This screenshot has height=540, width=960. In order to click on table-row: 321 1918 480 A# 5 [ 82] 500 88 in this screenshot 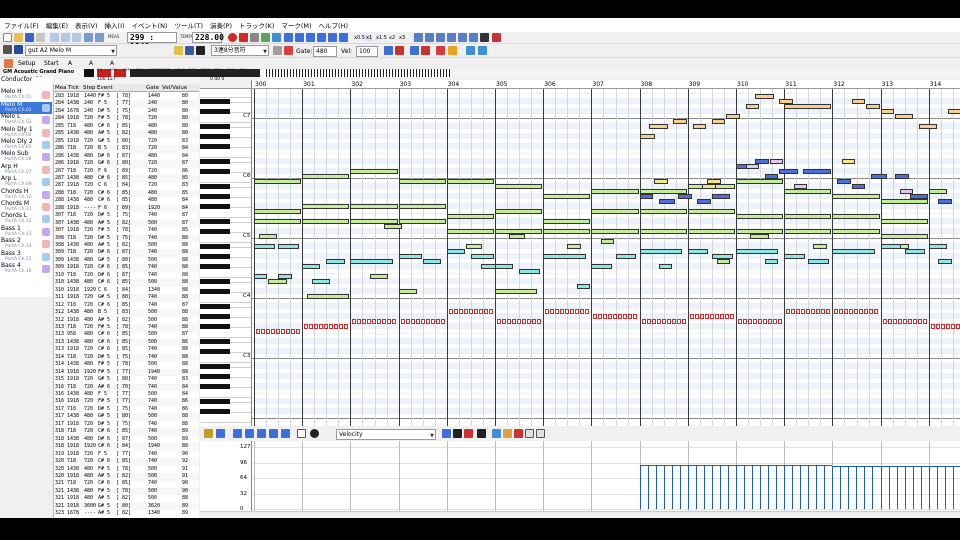, I will do `click(126, 499)`.